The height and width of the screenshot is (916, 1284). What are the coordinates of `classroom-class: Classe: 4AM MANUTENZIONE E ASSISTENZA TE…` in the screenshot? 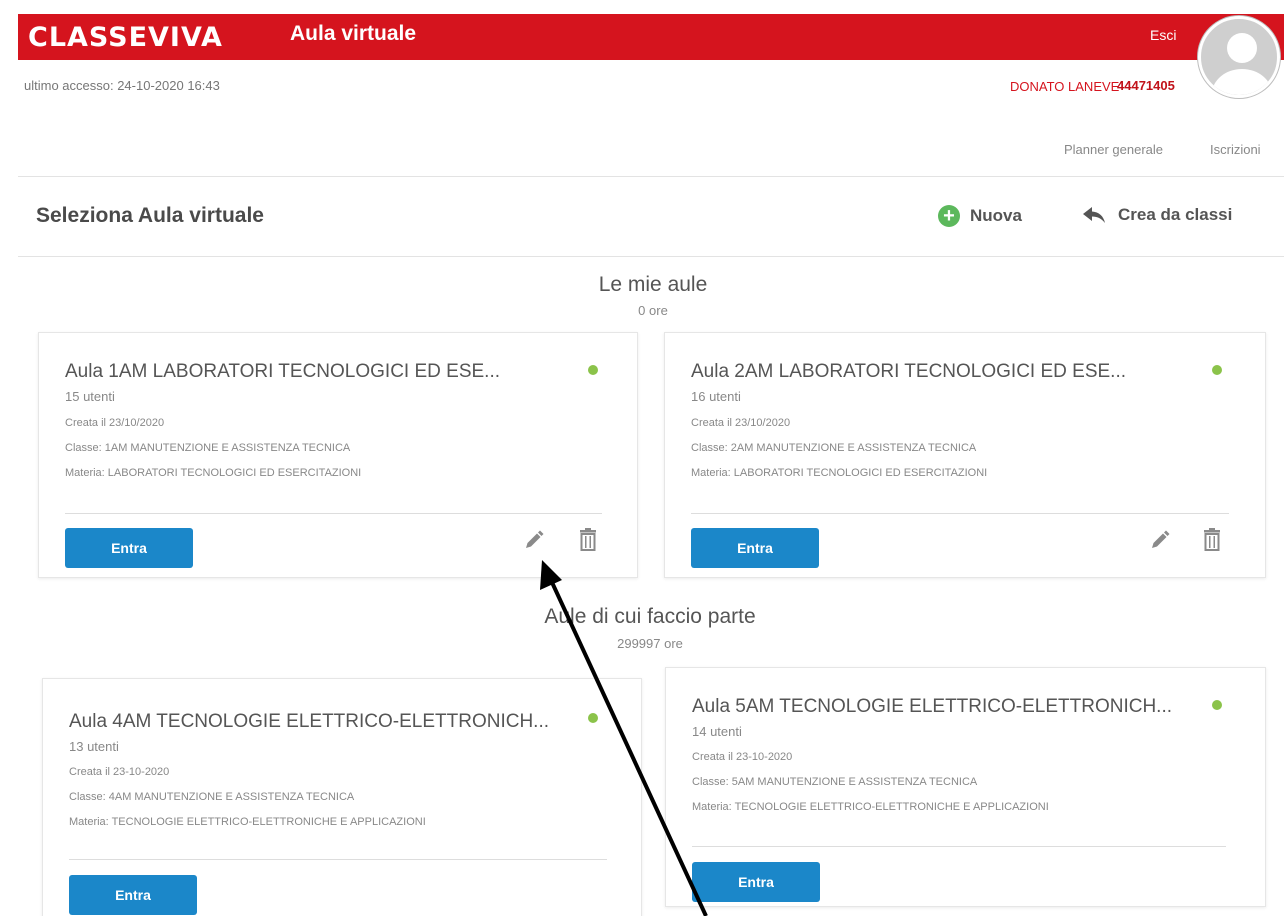 It's located at (212, 797).